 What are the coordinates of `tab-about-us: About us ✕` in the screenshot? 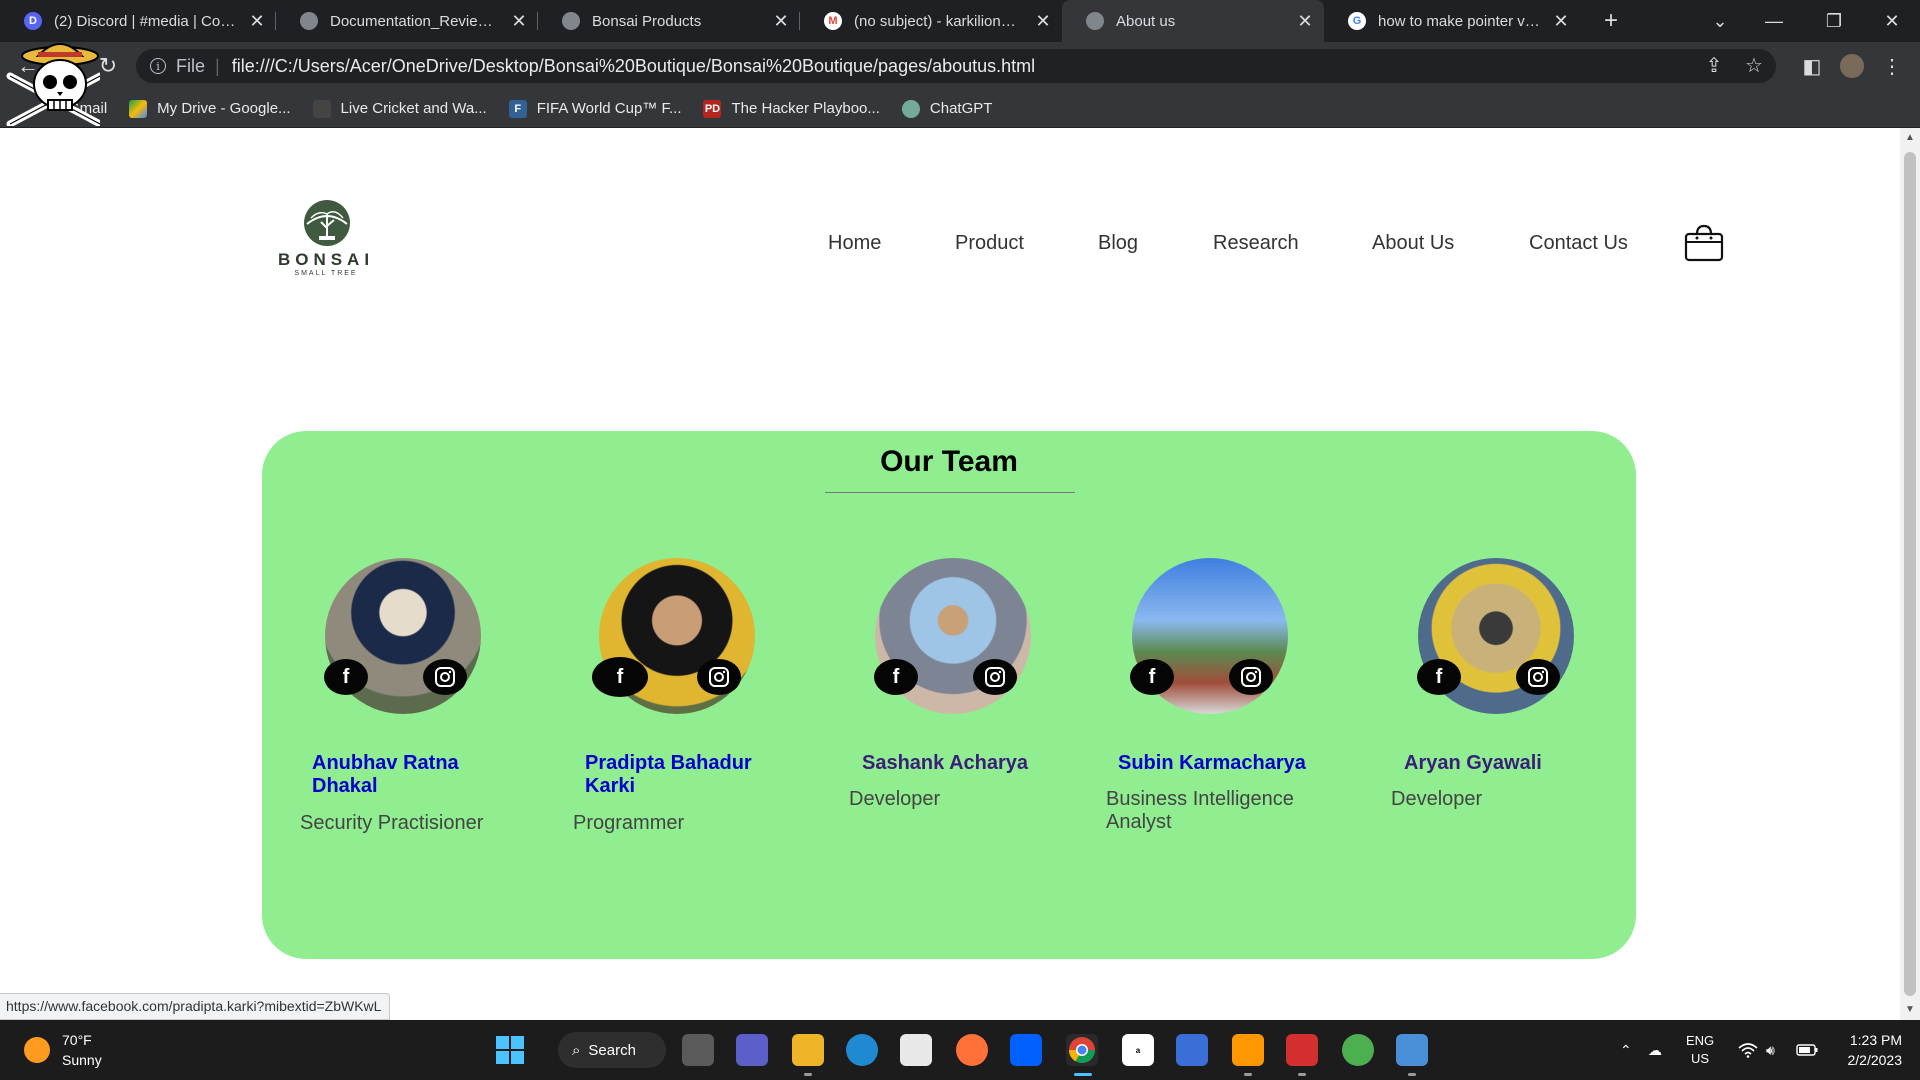 It's located at (1193, 21).